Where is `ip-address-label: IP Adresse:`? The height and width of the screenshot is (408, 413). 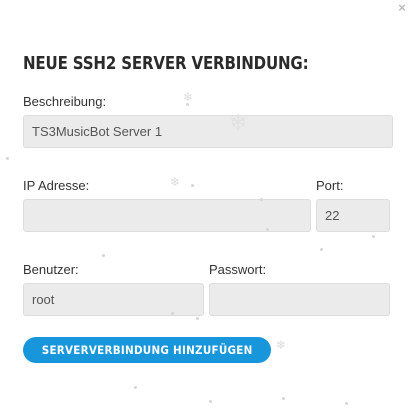
ip-address-label: IP Adresse: is located at coordinates (56, 185).